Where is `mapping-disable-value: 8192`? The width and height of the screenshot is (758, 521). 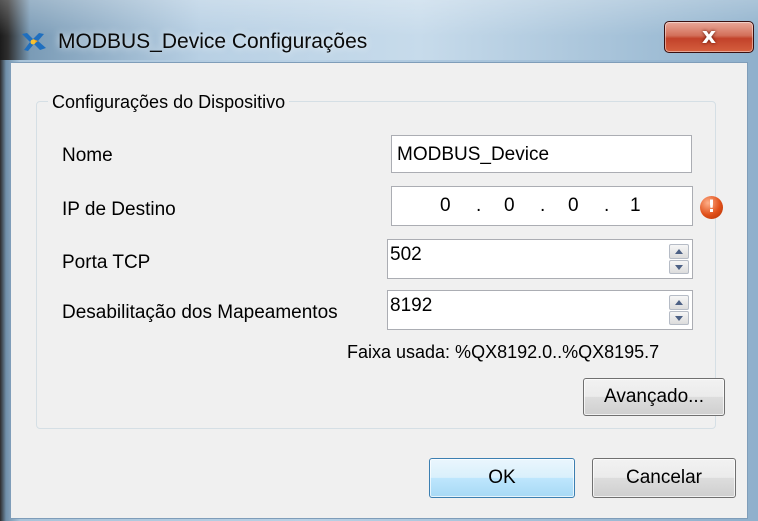
mapping-disable-value: 8192 is located at coordinates (411, 305).